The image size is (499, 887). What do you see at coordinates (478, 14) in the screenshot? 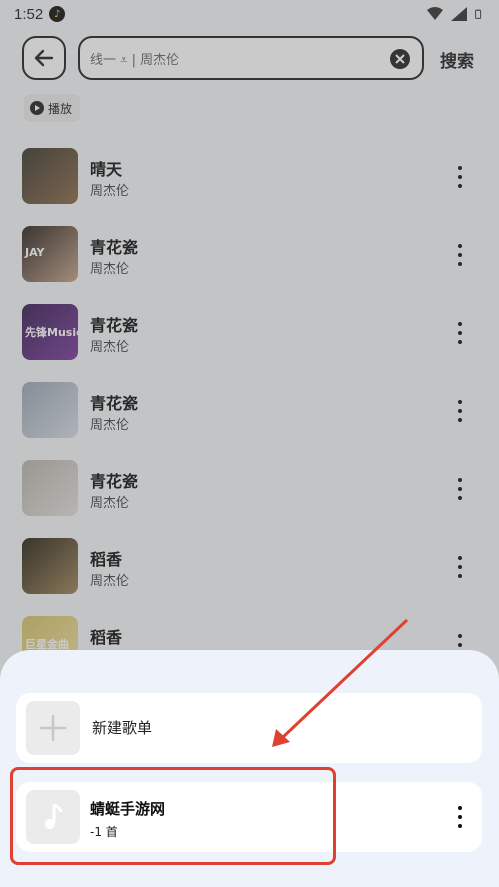
I see `battery-icon` at bounding box center [478, 14].